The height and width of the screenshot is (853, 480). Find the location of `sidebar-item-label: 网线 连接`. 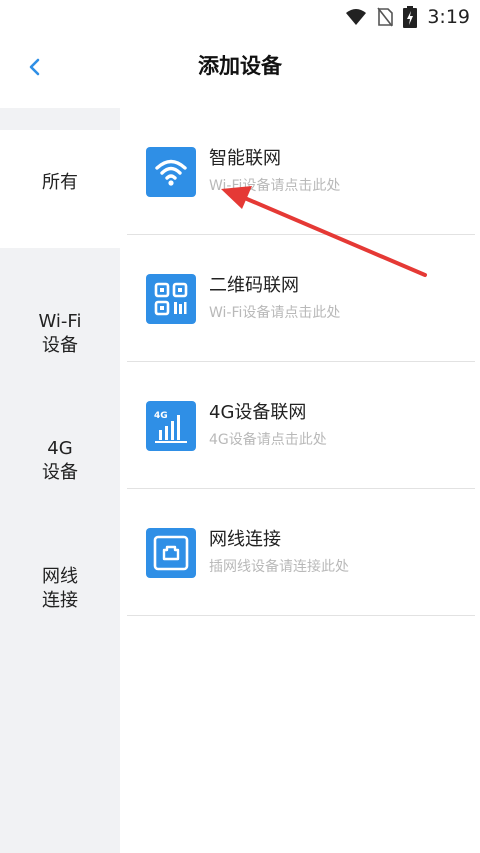

sidebar-item-label: 网线 连接 is located at coordinates (60, 588).